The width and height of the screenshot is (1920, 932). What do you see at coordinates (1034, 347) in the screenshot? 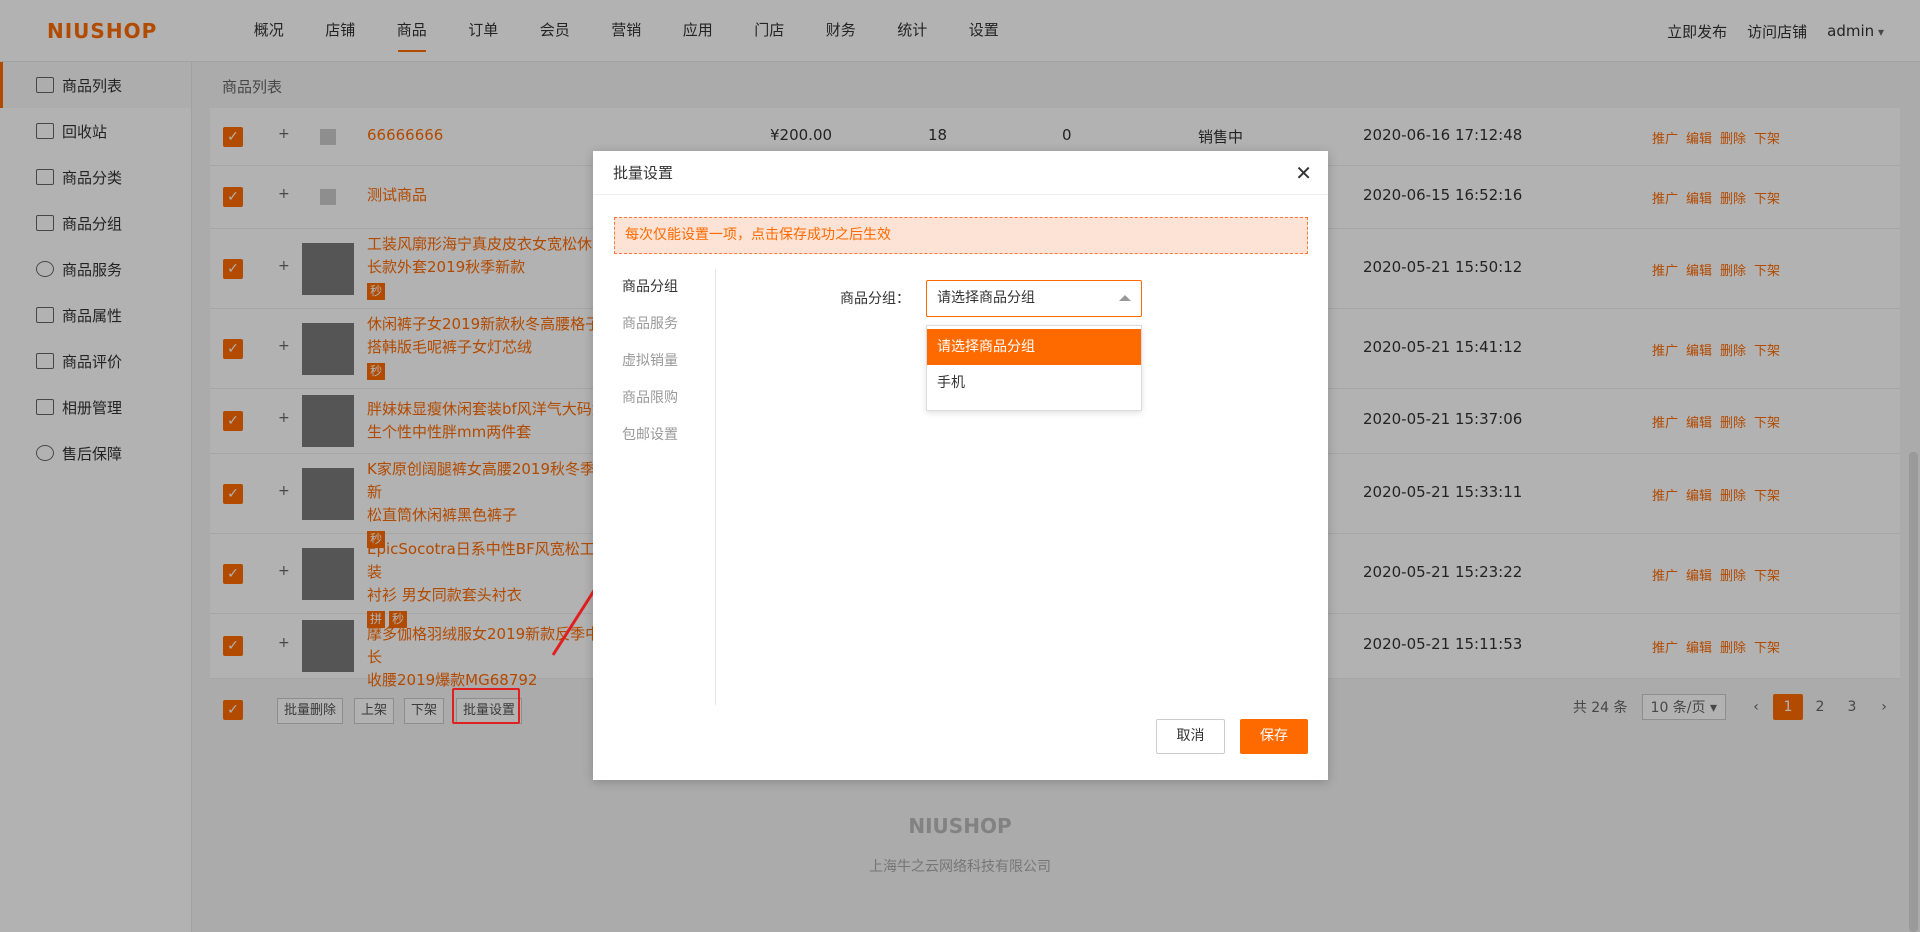
I see `dropdown-option: 请选择商品分组` at bounding box center [1034, 347].